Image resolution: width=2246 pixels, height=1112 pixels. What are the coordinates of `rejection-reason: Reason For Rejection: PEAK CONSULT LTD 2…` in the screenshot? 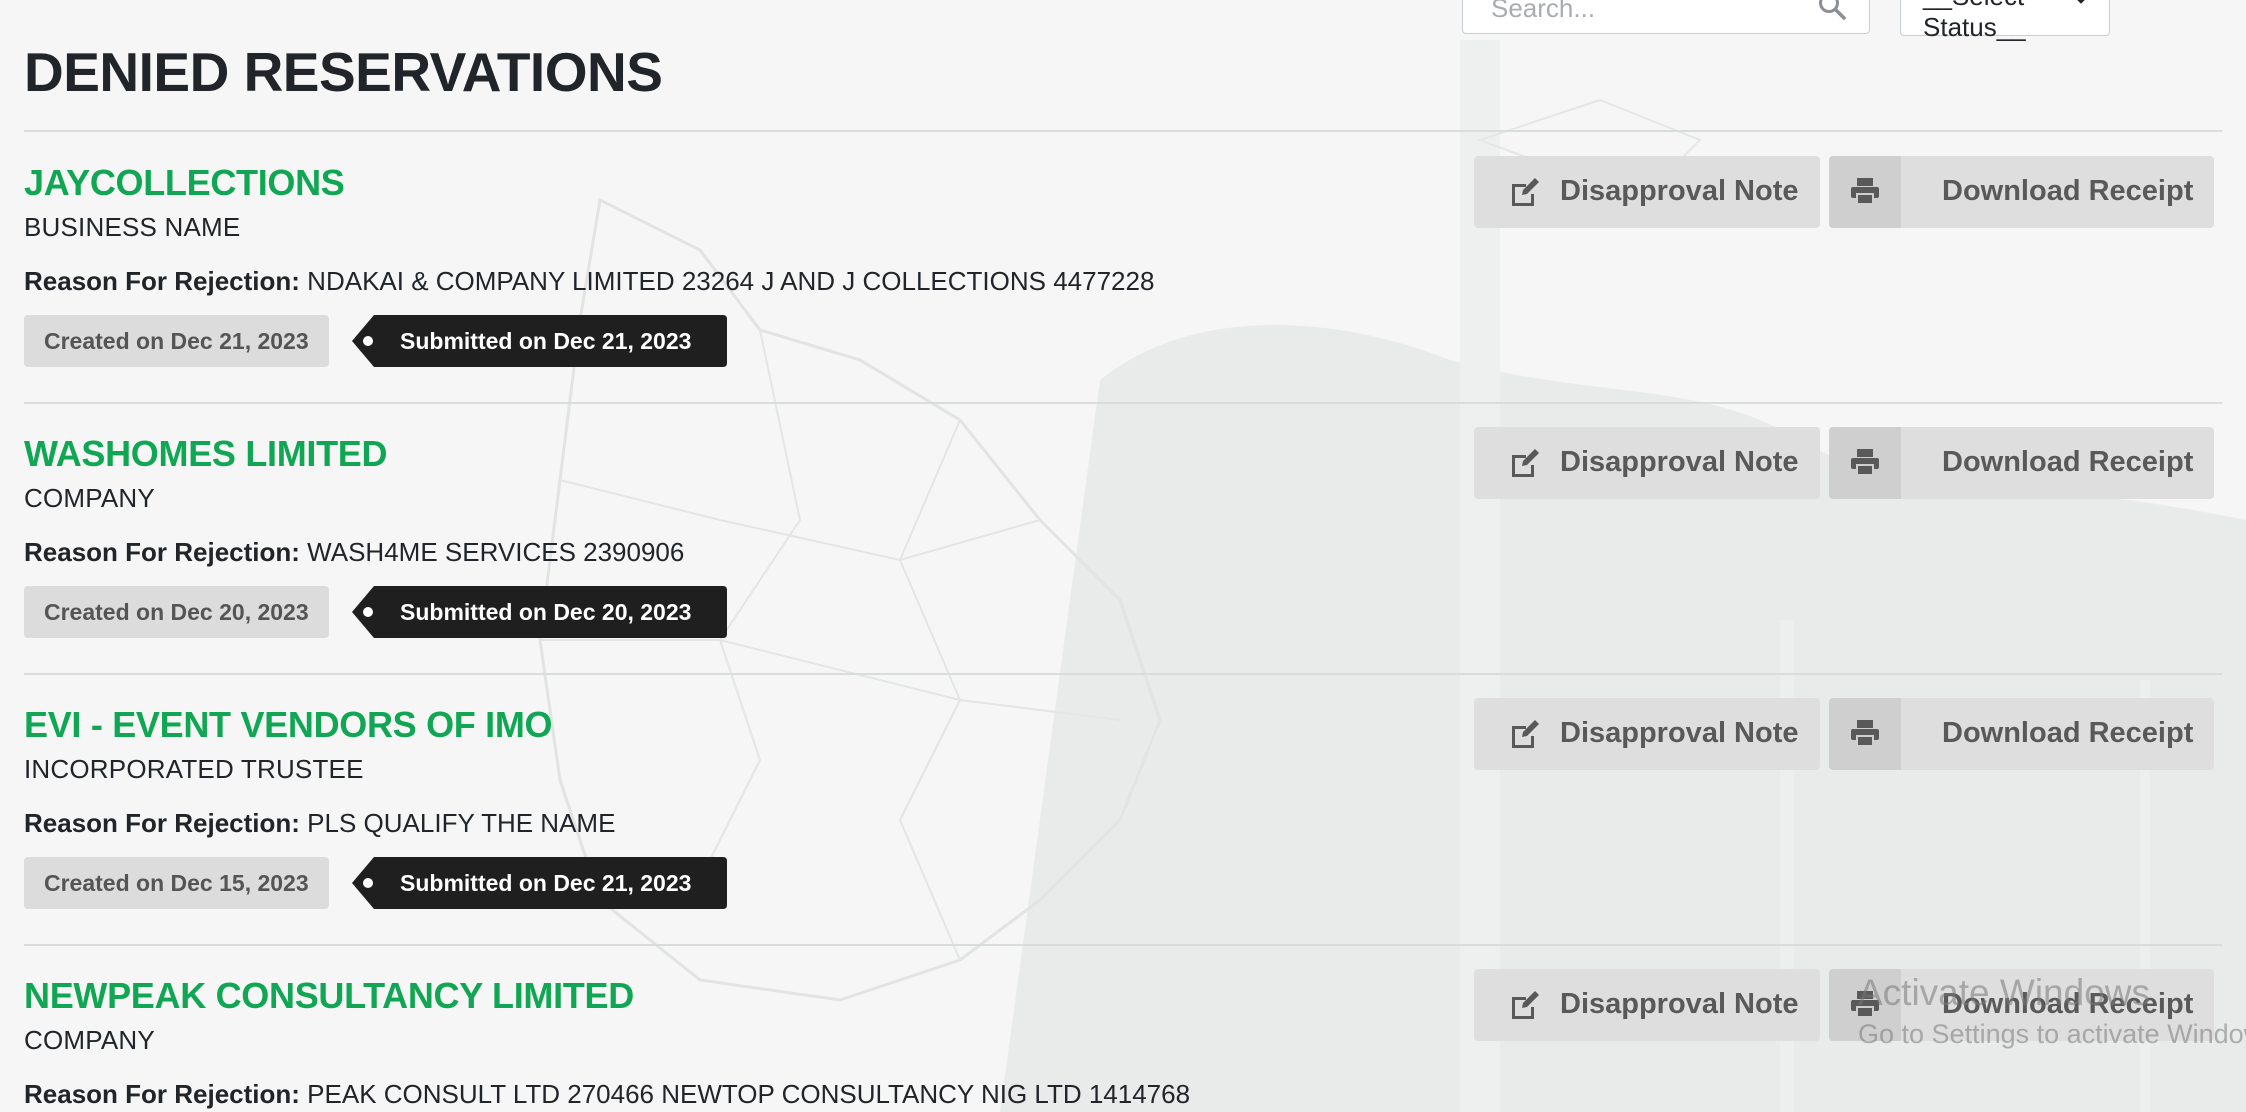 It's located at (607, 1094).